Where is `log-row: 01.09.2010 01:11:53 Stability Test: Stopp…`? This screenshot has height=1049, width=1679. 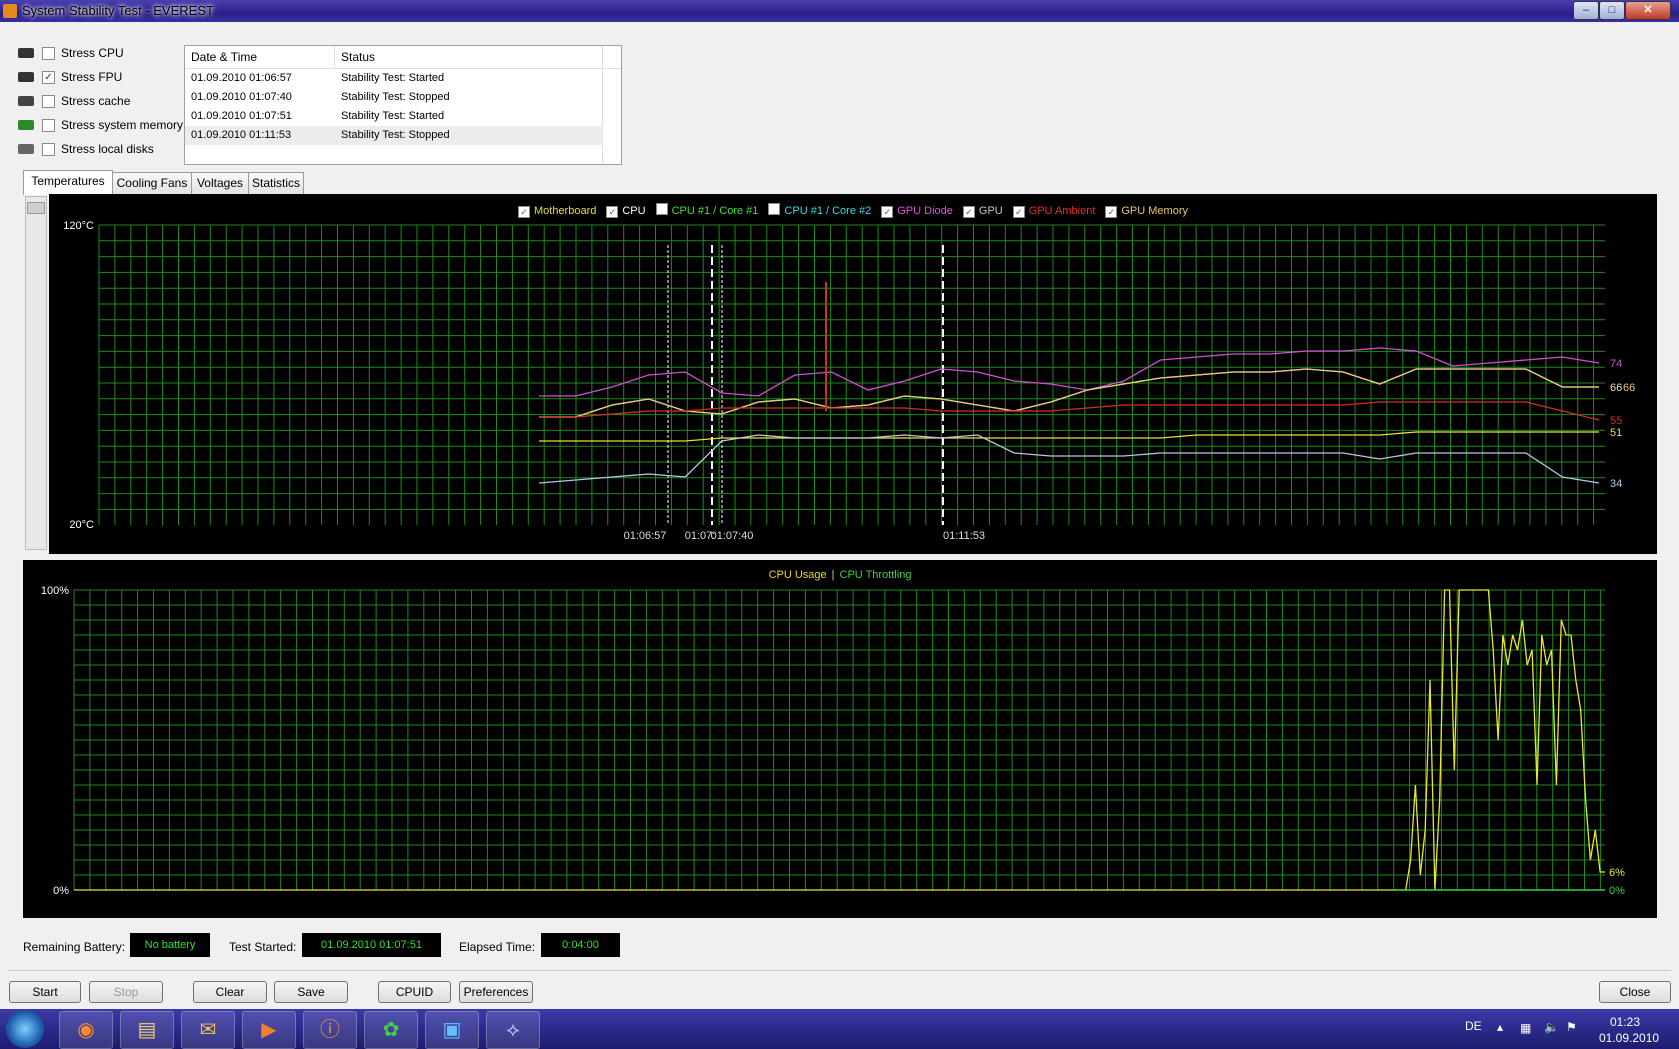 log-row: 01.09.2010 01:11:53 Stability Test: Stopp… is located at coordinates (394, 135).